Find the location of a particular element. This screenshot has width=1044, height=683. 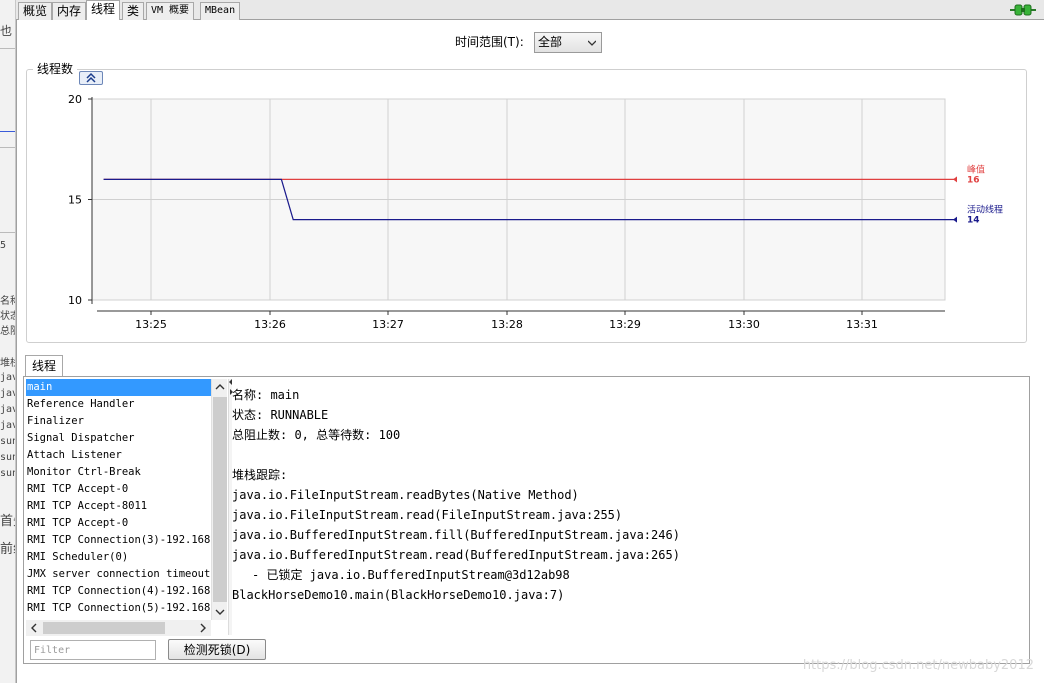

y-tick-label: 10 is located at coordinates (75, 300).